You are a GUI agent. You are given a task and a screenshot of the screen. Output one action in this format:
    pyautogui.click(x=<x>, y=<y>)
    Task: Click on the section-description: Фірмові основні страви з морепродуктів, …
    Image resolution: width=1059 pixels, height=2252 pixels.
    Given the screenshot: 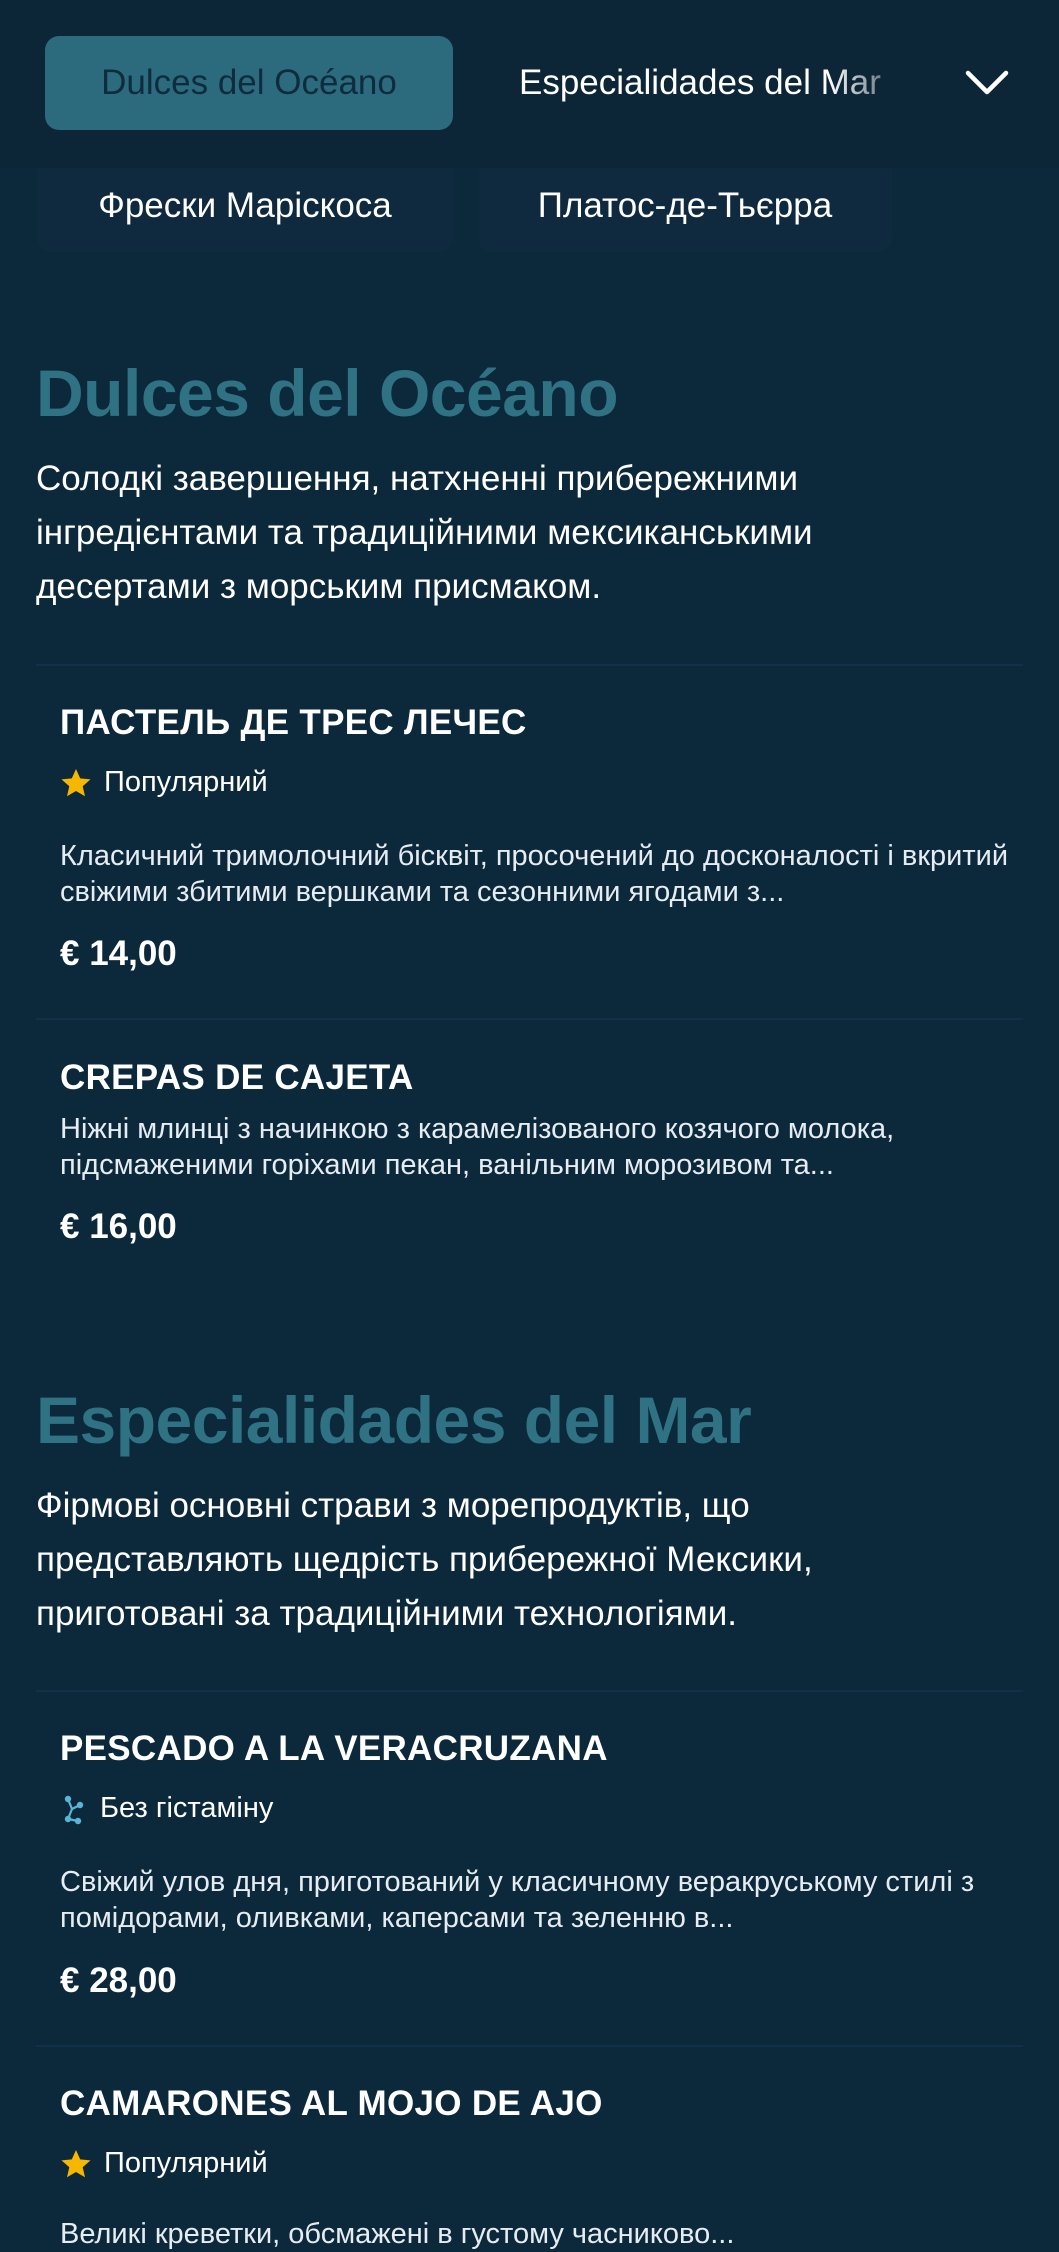 What is the action you would take?
    pyautogui.click(x=424, y=1559)
    